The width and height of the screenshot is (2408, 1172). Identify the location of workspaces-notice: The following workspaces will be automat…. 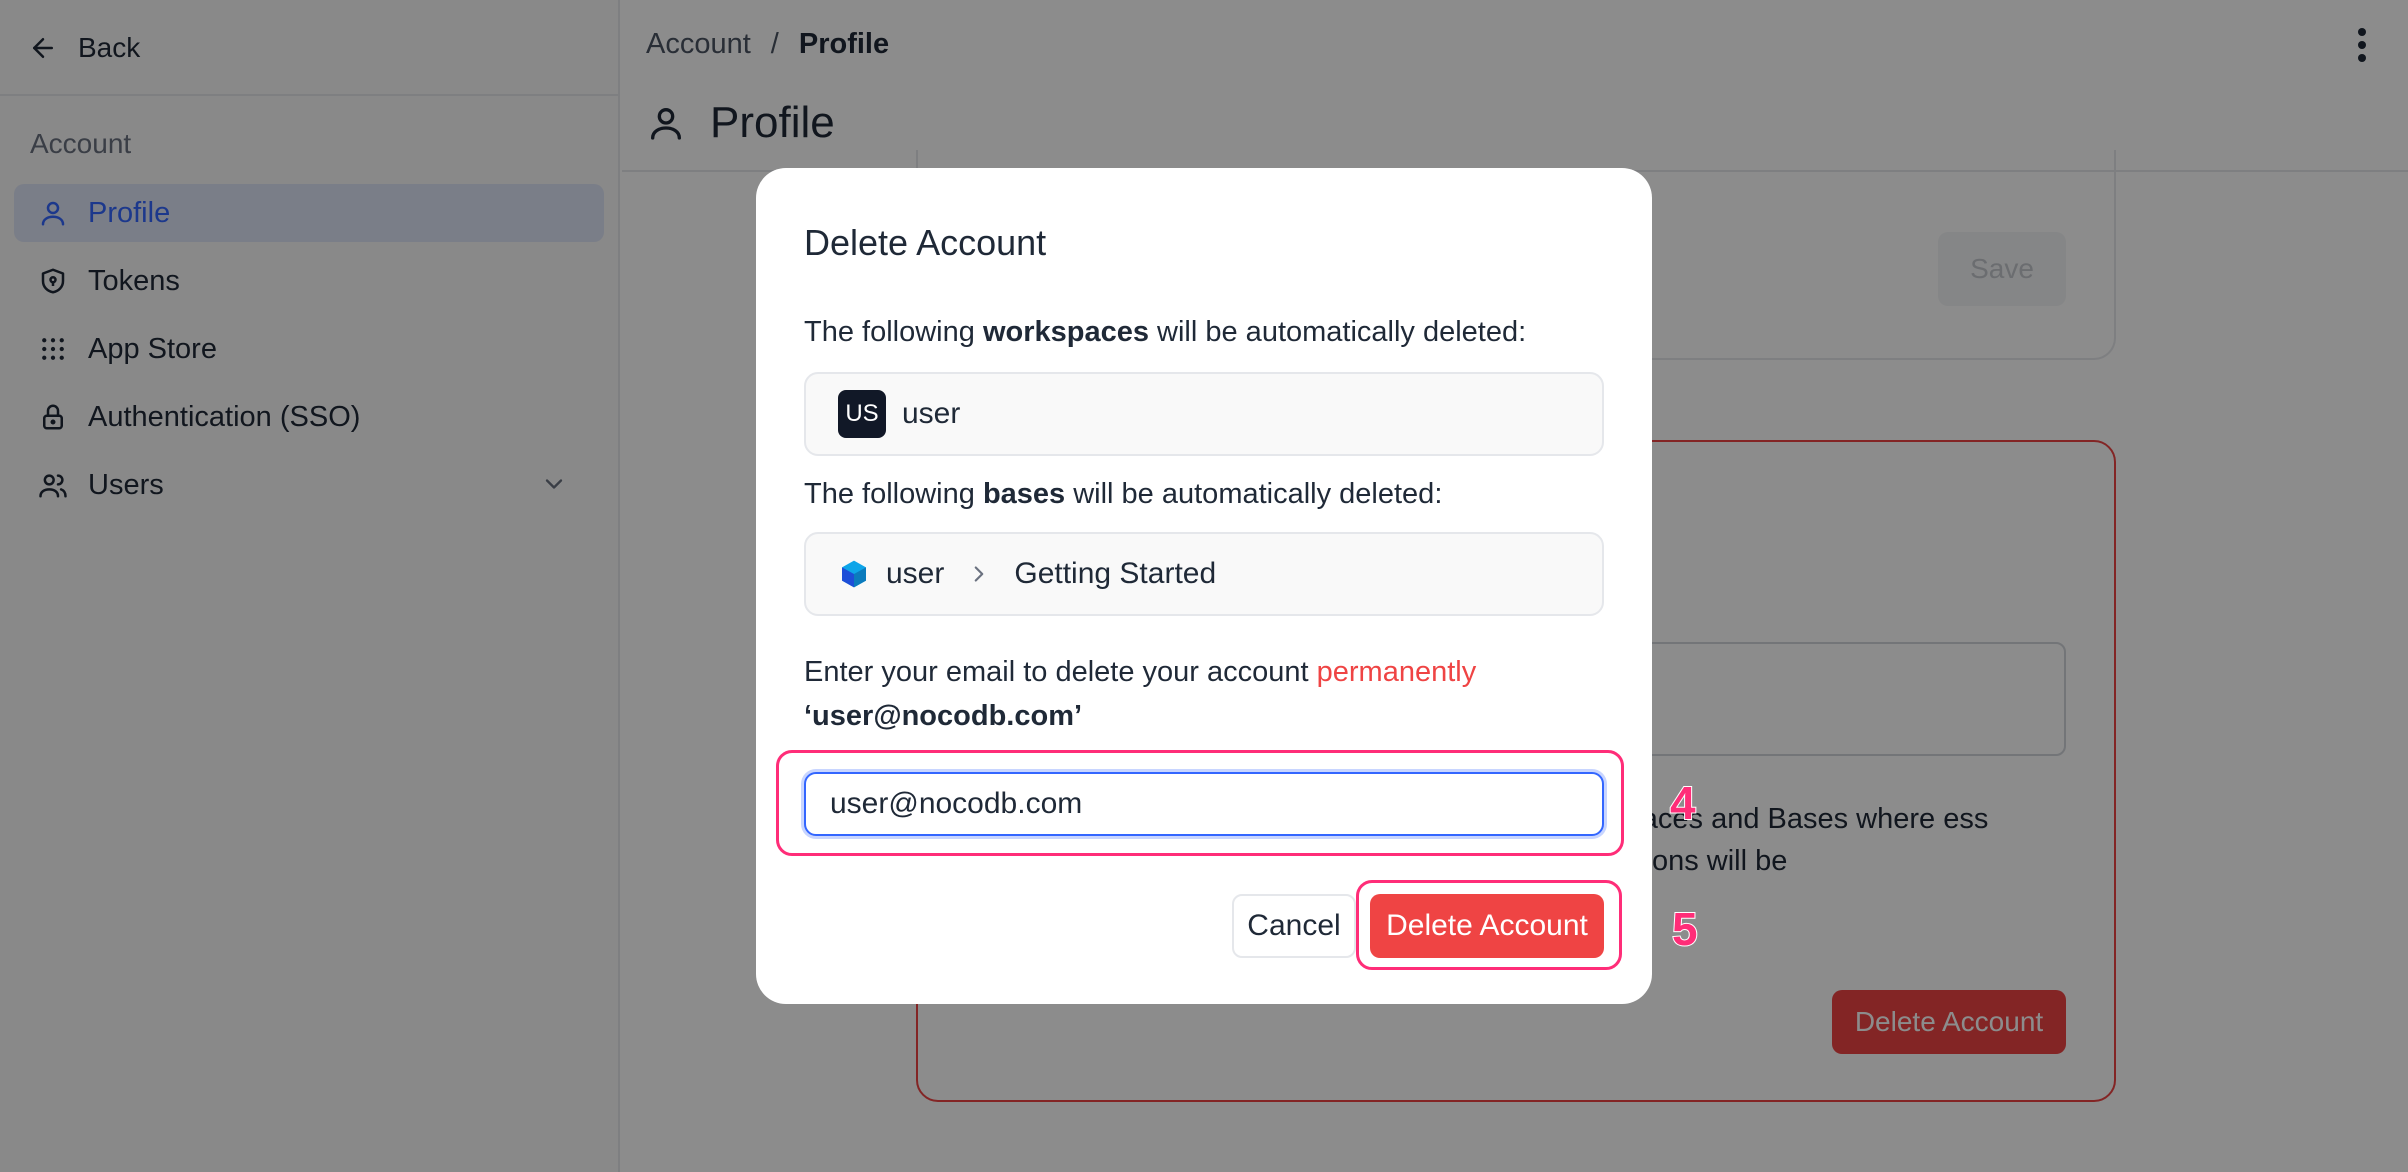
(1165, 332).